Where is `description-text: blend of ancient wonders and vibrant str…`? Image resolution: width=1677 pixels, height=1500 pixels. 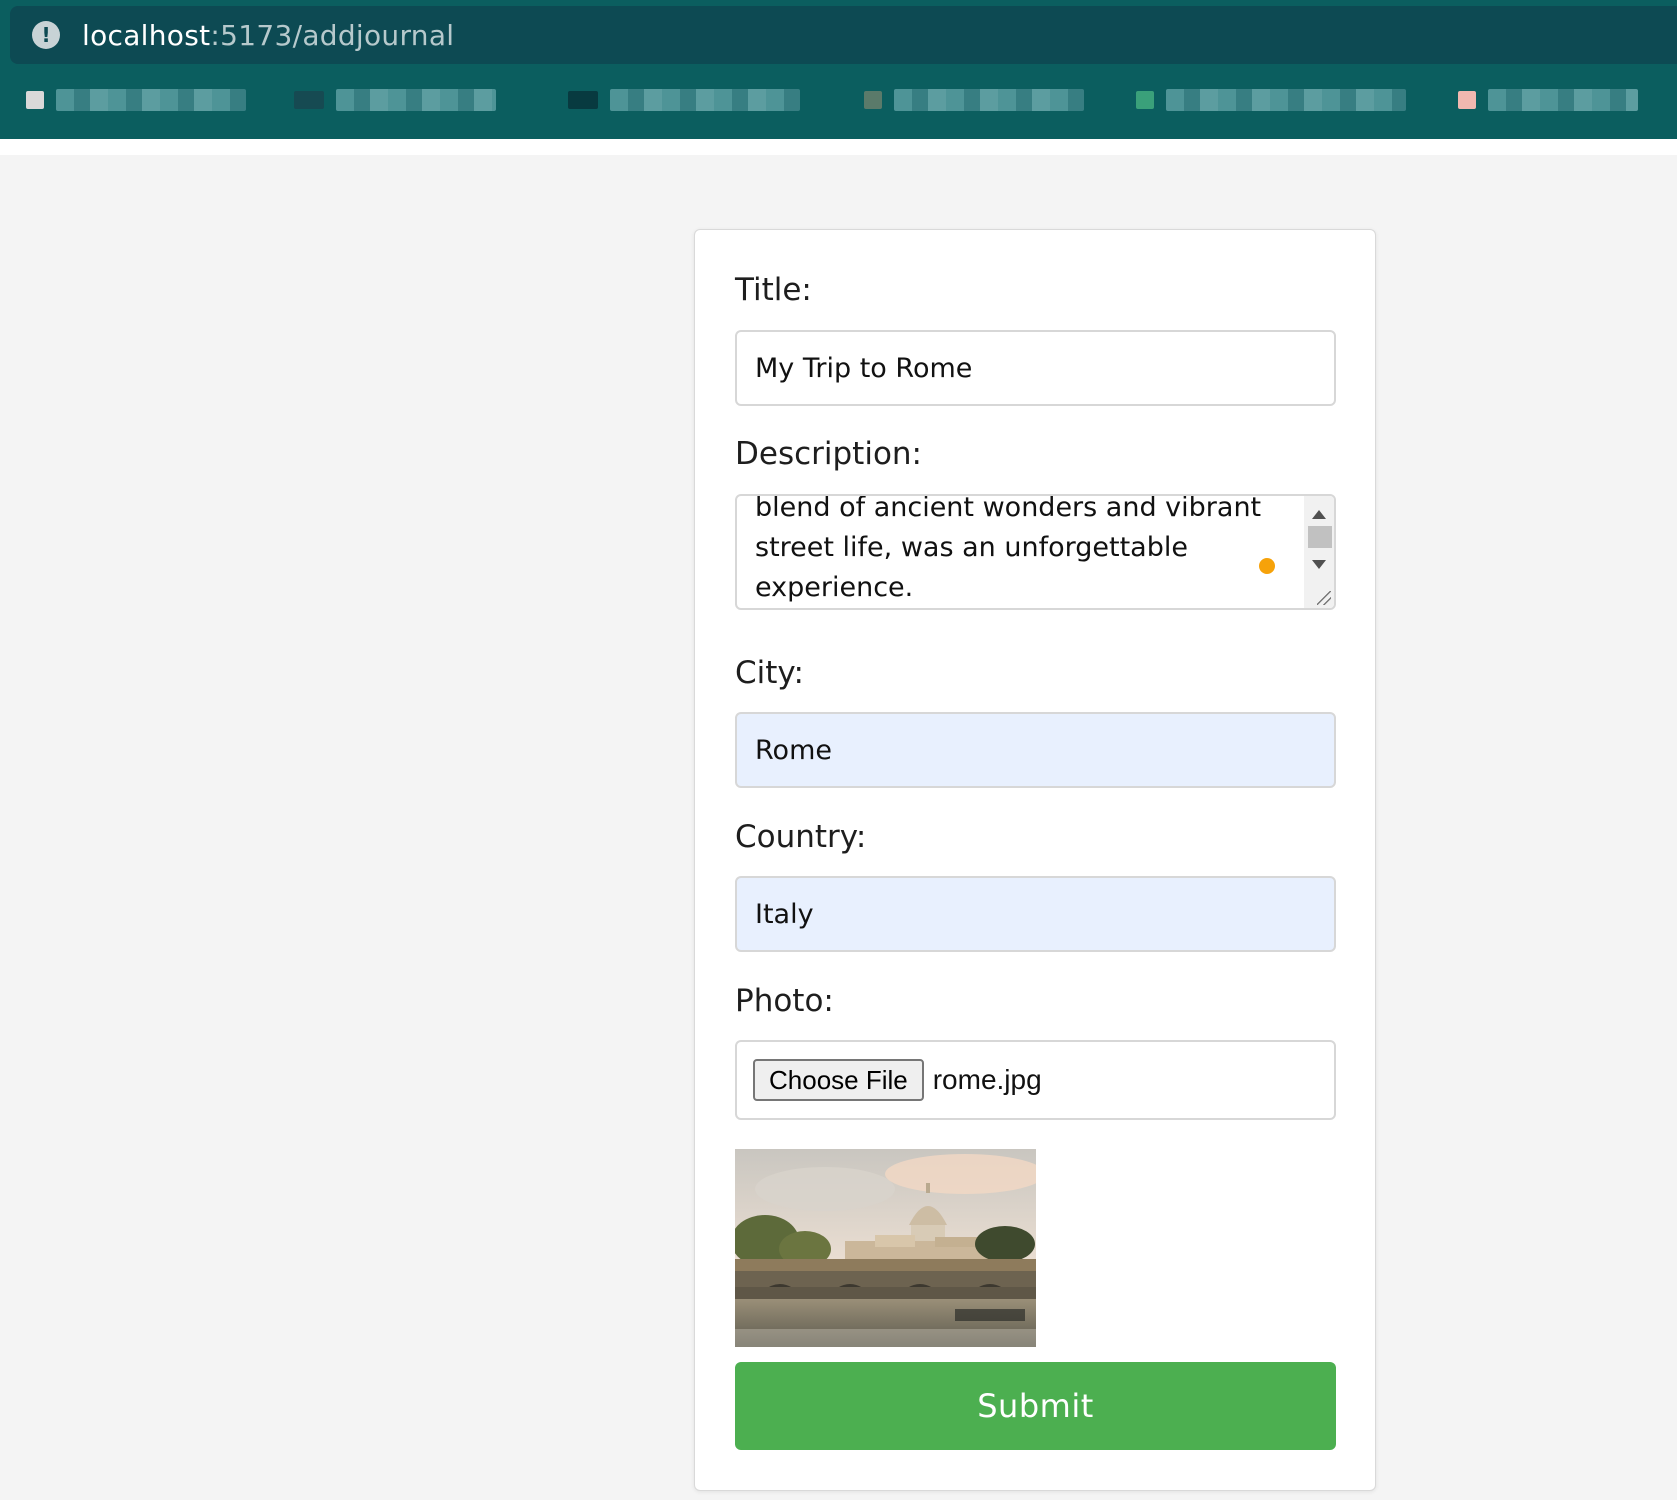
description-text: blend of ancient wonders and vibrant str… is located at coordinates (1015, 551).